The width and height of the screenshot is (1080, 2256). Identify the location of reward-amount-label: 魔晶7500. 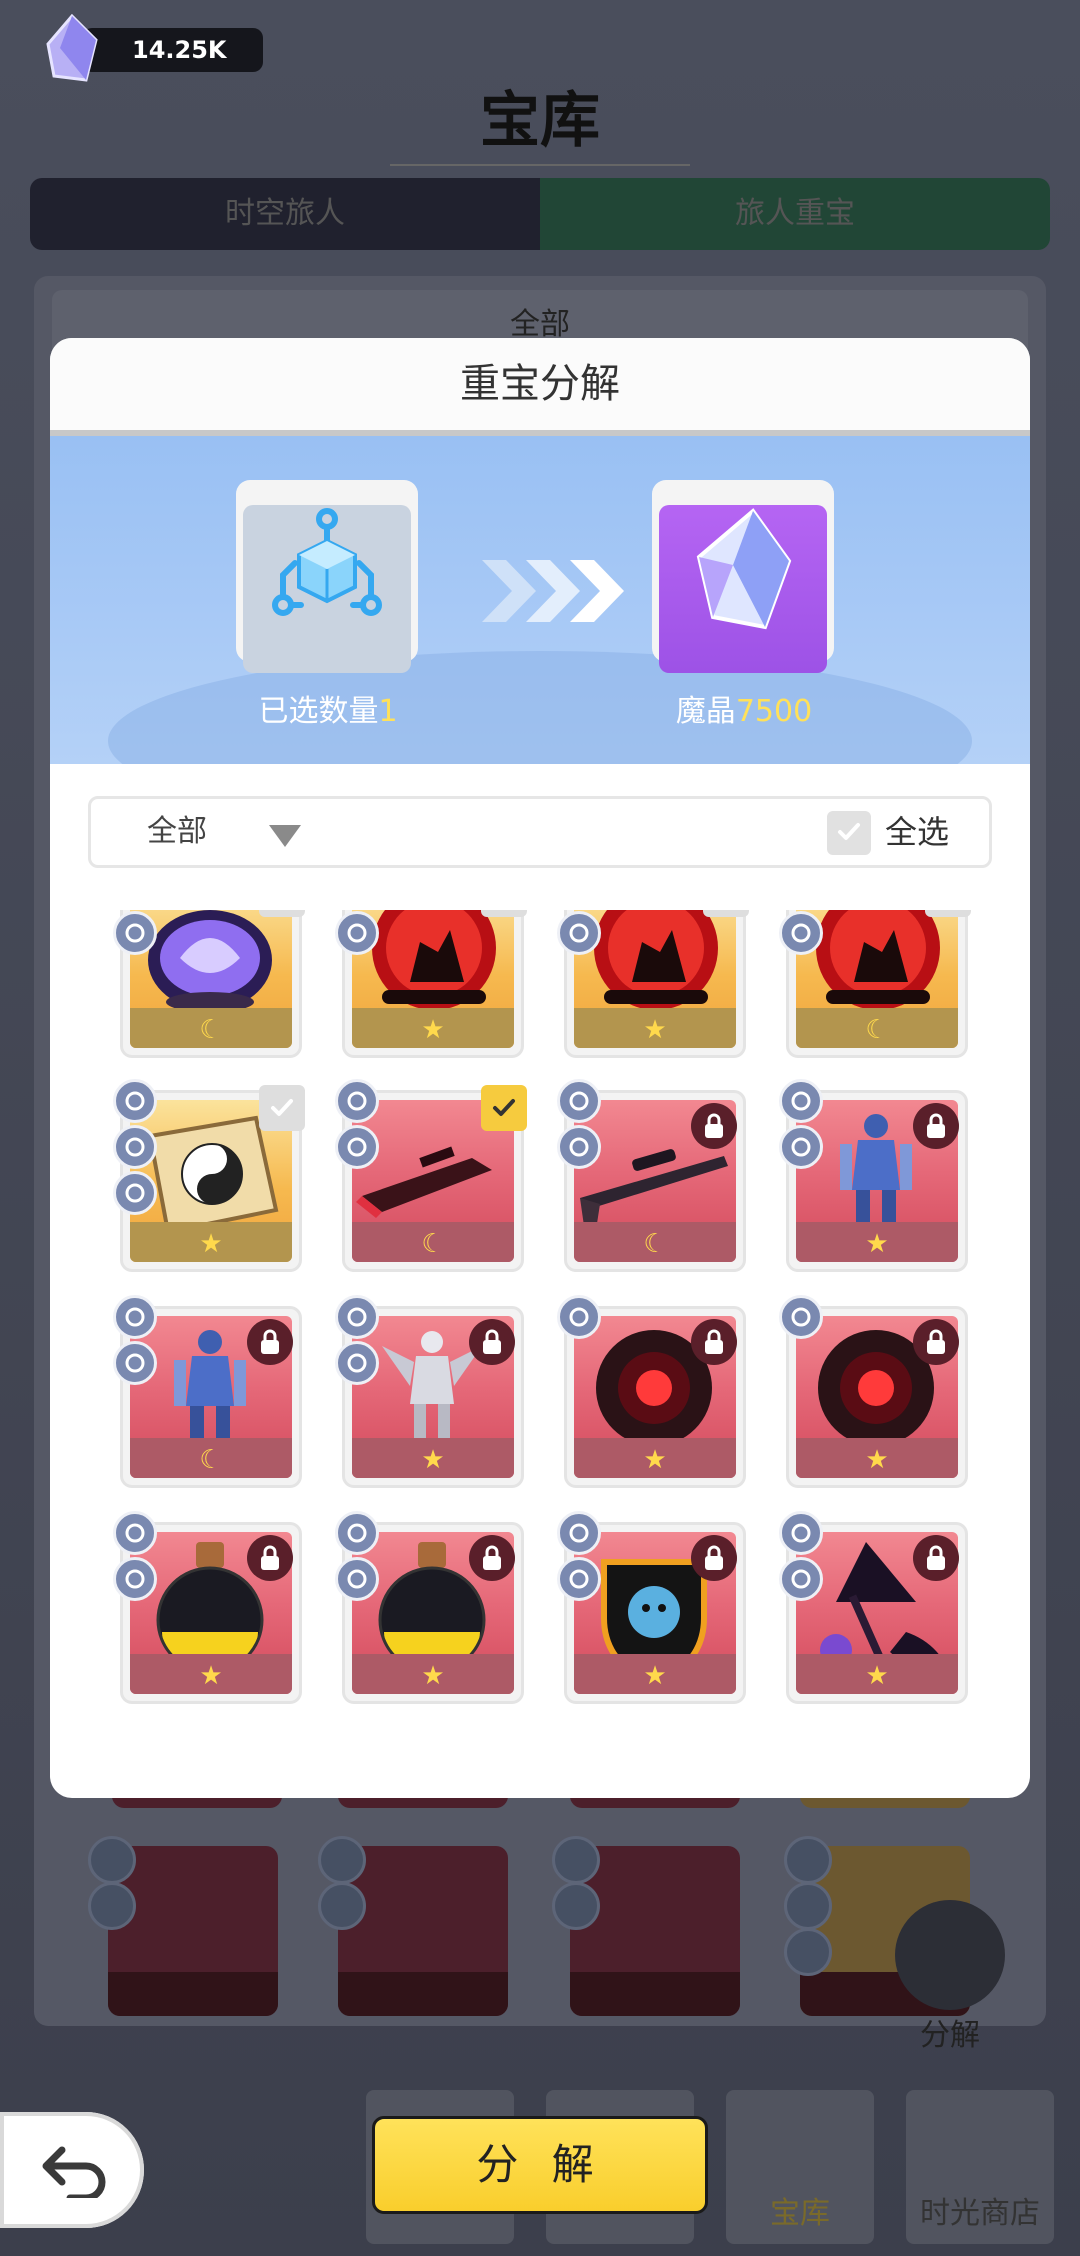
(744, 708).